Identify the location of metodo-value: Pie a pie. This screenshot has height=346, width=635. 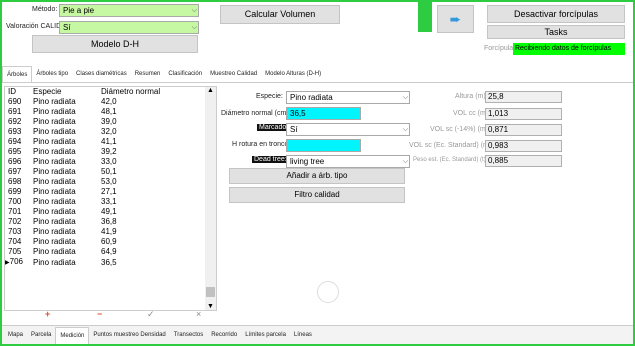
(79, 10).